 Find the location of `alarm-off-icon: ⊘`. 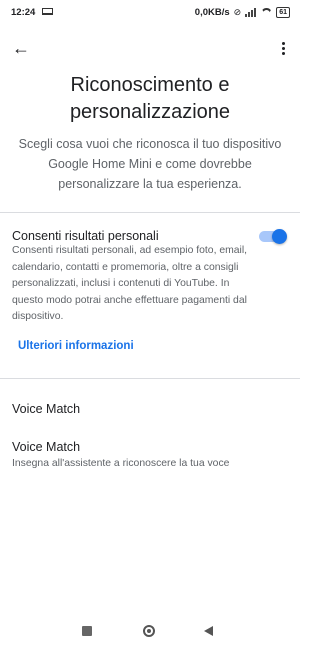

alarm-off-icon: ⊘ is located at coordinates (237, 12).